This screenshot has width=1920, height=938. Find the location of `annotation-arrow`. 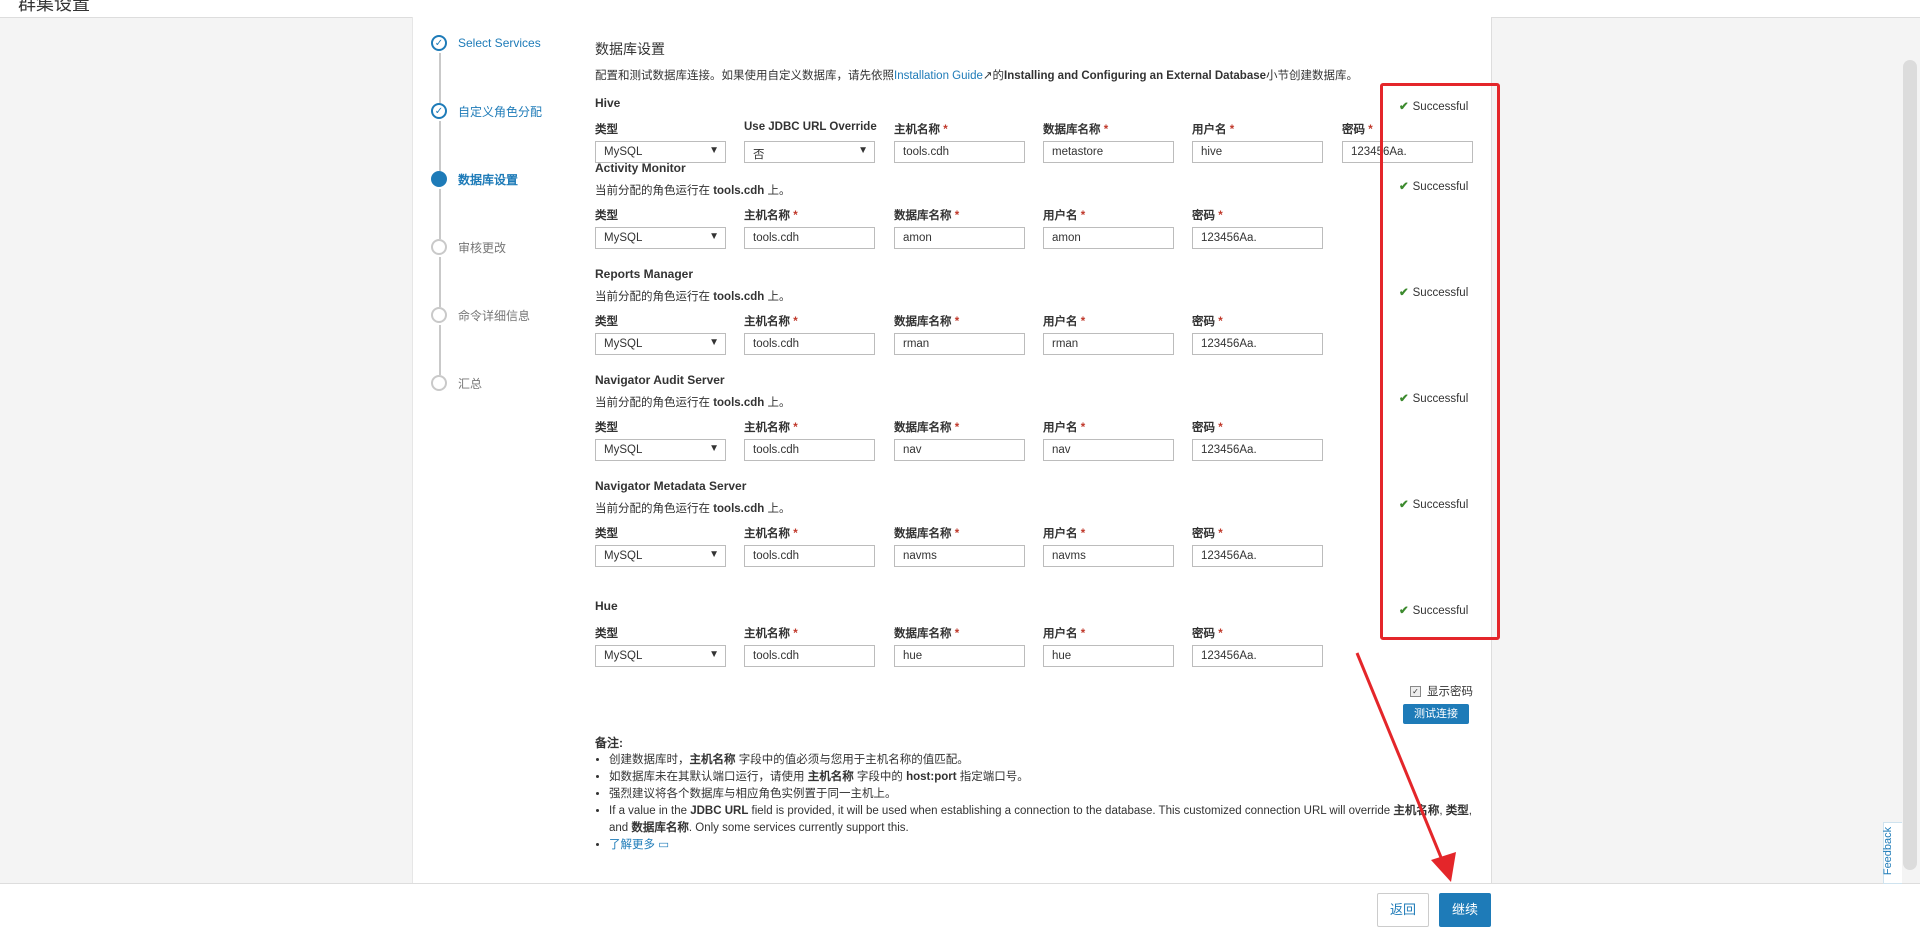

annotation-arrow is located at coordinates (1405, 767).